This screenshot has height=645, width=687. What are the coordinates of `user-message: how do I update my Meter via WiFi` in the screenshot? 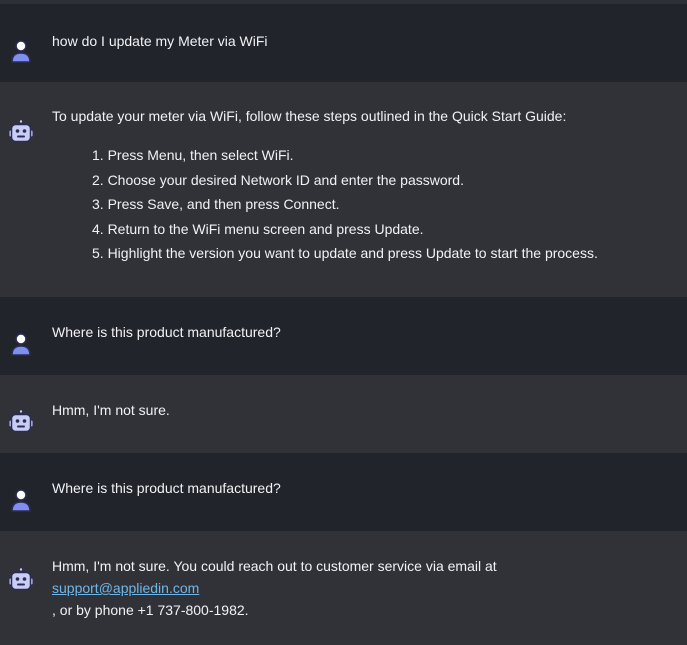 It's located at (343, 43).